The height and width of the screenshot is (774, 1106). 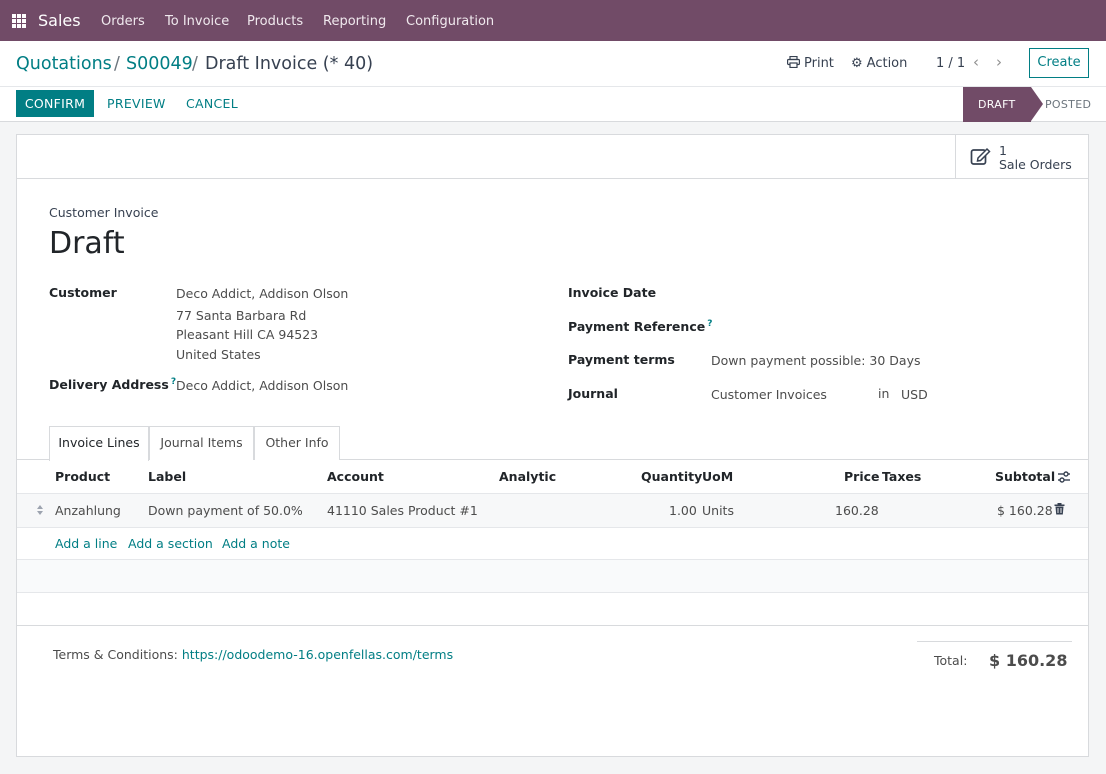 What do you see at coordinates (99, 443) in the screenshot?
I see `tab-invoice-lines: Invoice Lines` at bounding box center [99, 443].